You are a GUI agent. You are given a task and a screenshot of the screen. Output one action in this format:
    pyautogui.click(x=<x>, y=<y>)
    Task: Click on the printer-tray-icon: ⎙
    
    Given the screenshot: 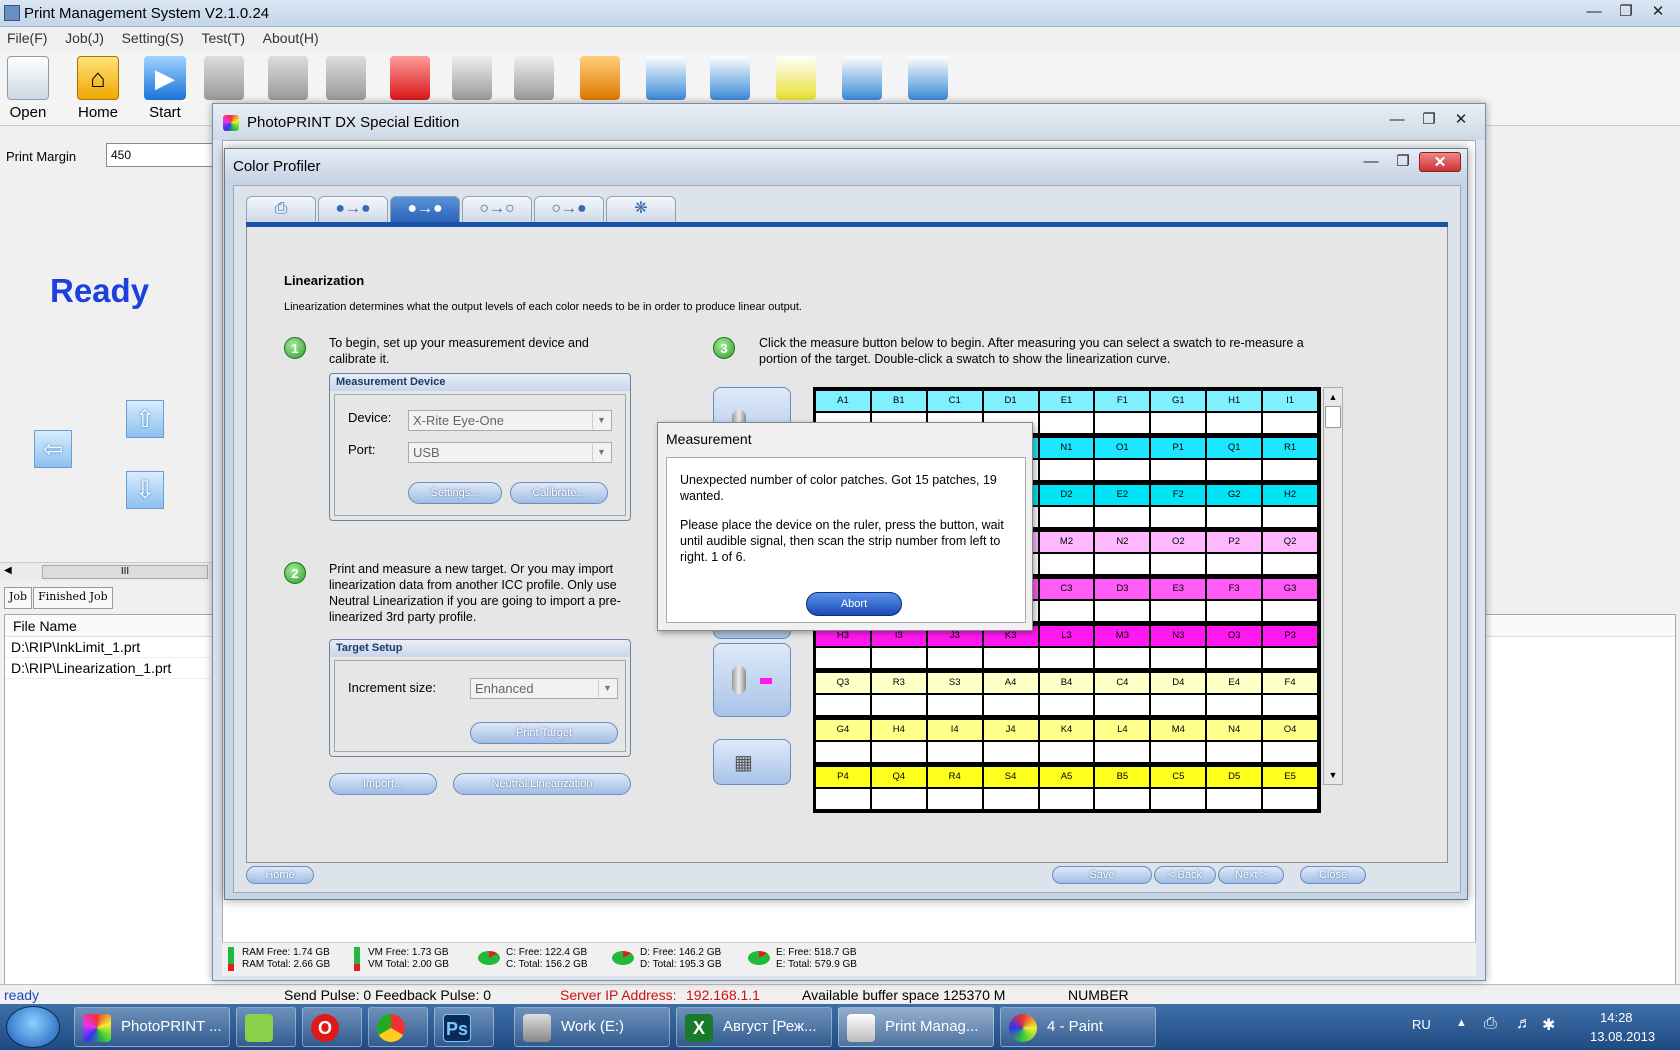 What is the action you would take?
    pyautogui.click(x=1490, y=1024)
    